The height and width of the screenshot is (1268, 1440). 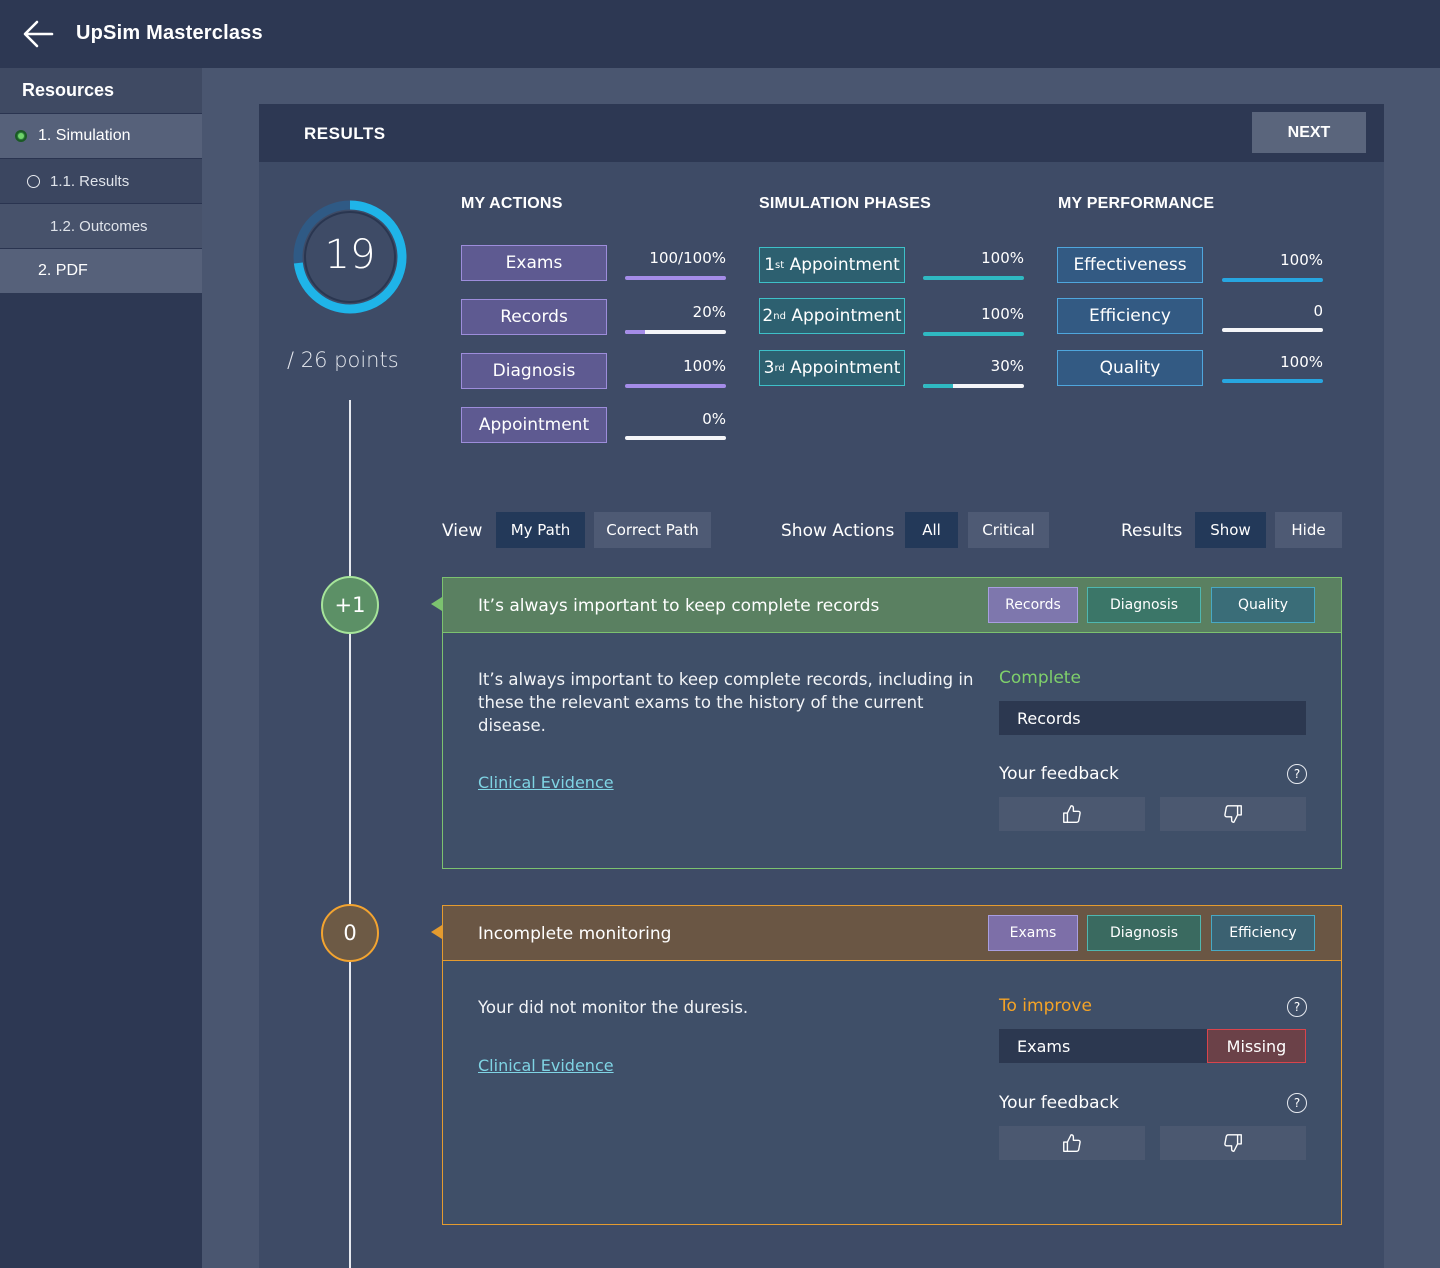 What do you see at coordinates (838, 531) in the screenshot?
I see `show-actions-label: Show Actions` at bounding box center [838, 531].